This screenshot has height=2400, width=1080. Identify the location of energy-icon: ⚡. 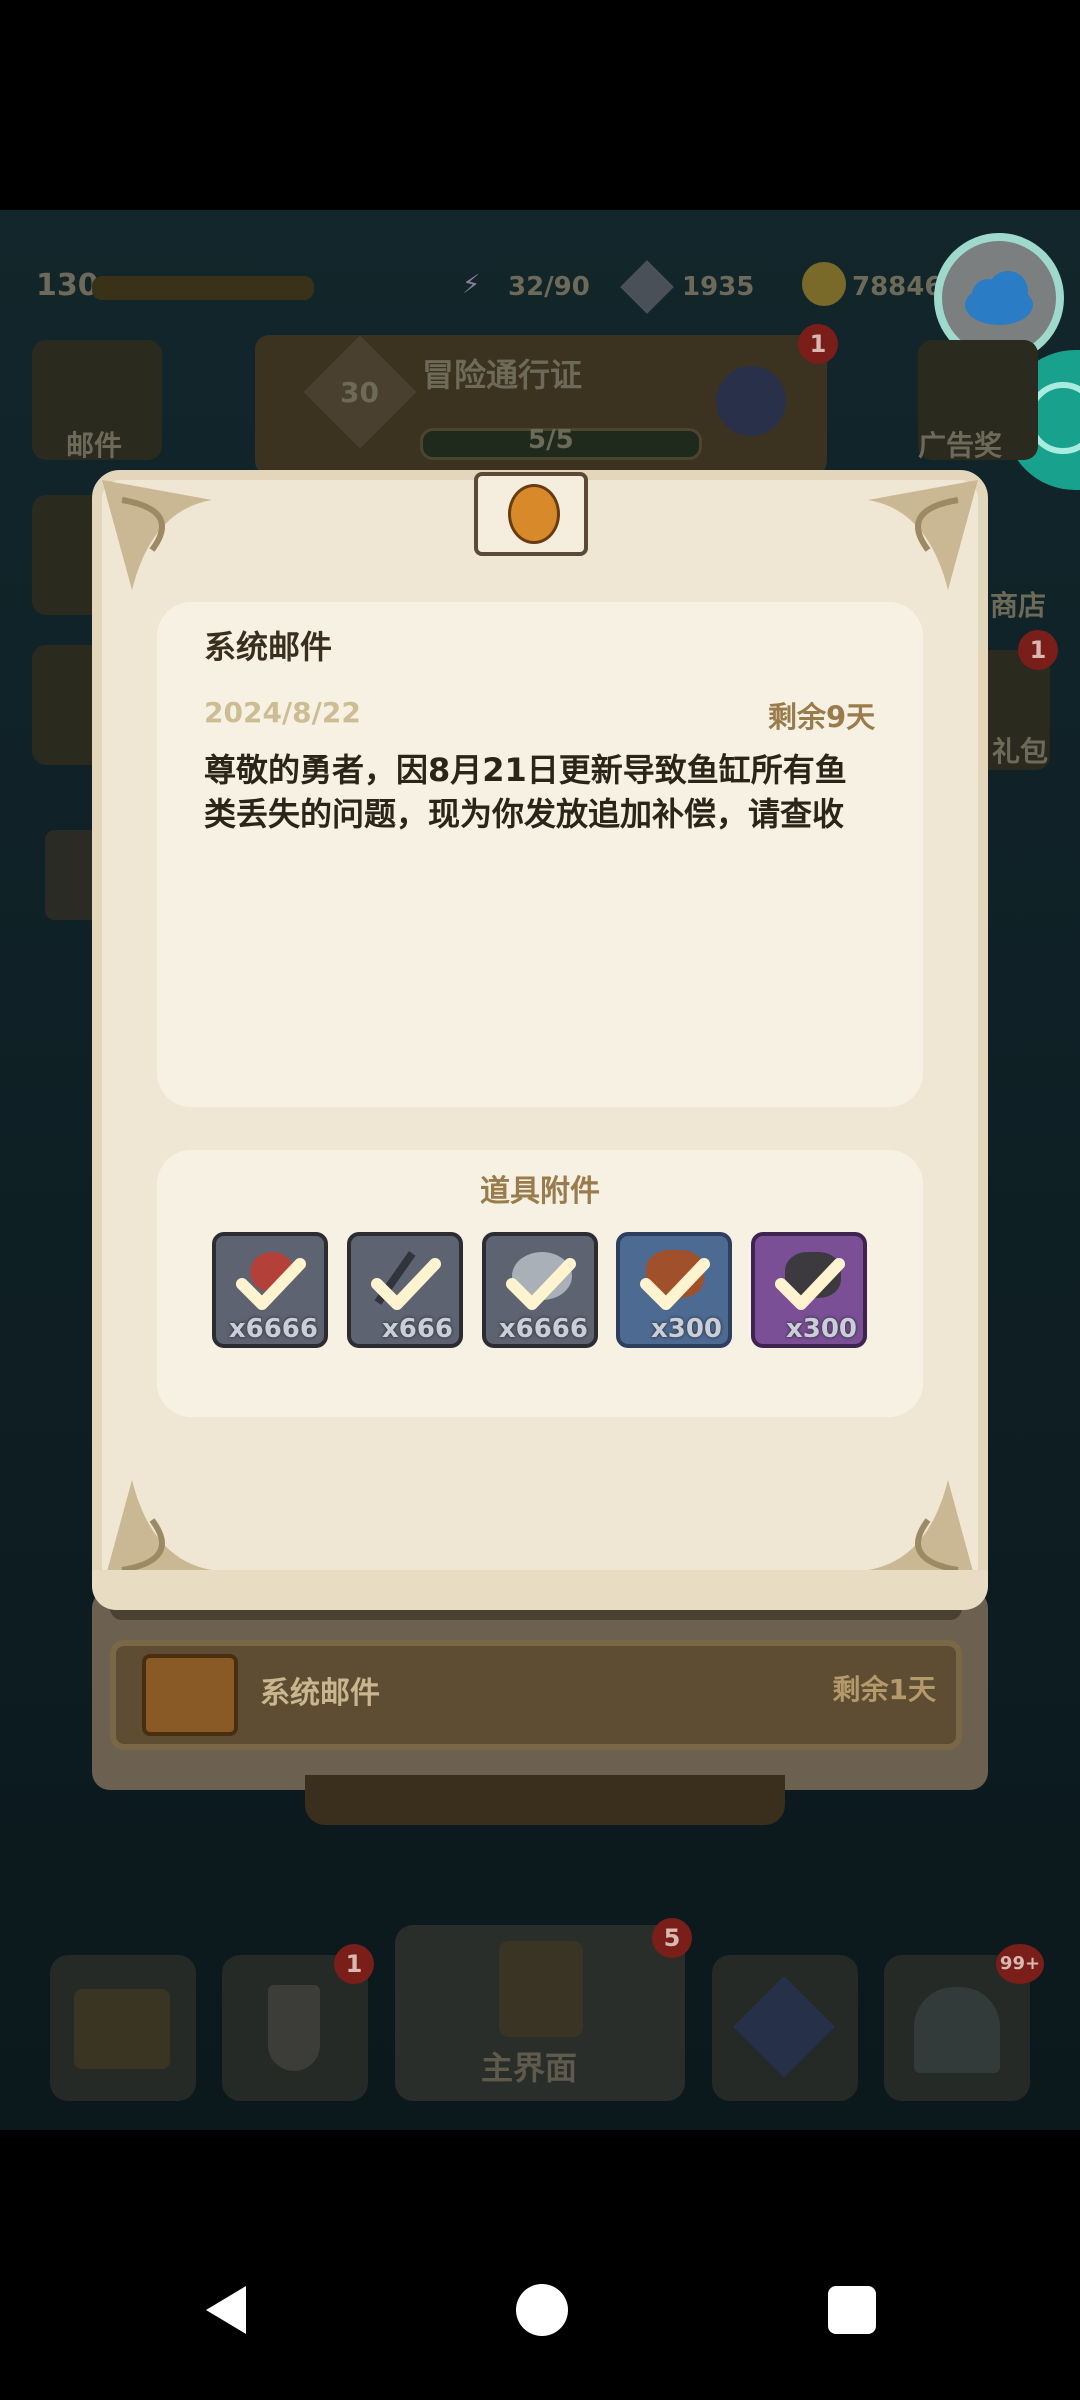
(471, 285).